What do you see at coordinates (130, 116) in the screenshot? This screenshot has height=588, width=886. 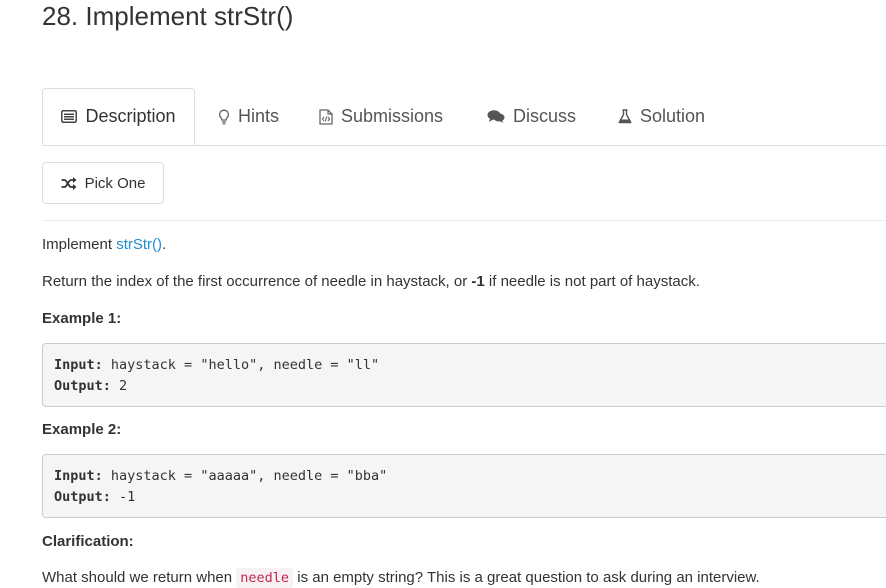 I see `tab-description-label: Description` at bounding box center [130, 116].